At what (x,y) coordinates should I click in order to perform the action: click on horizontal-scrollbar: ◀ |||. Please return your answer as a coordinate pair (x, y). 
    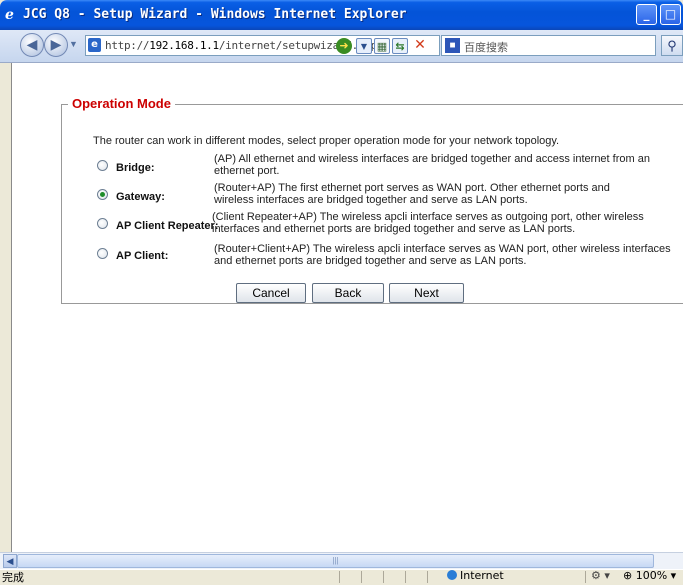
    Looking at the image, I should click on (341, 560).